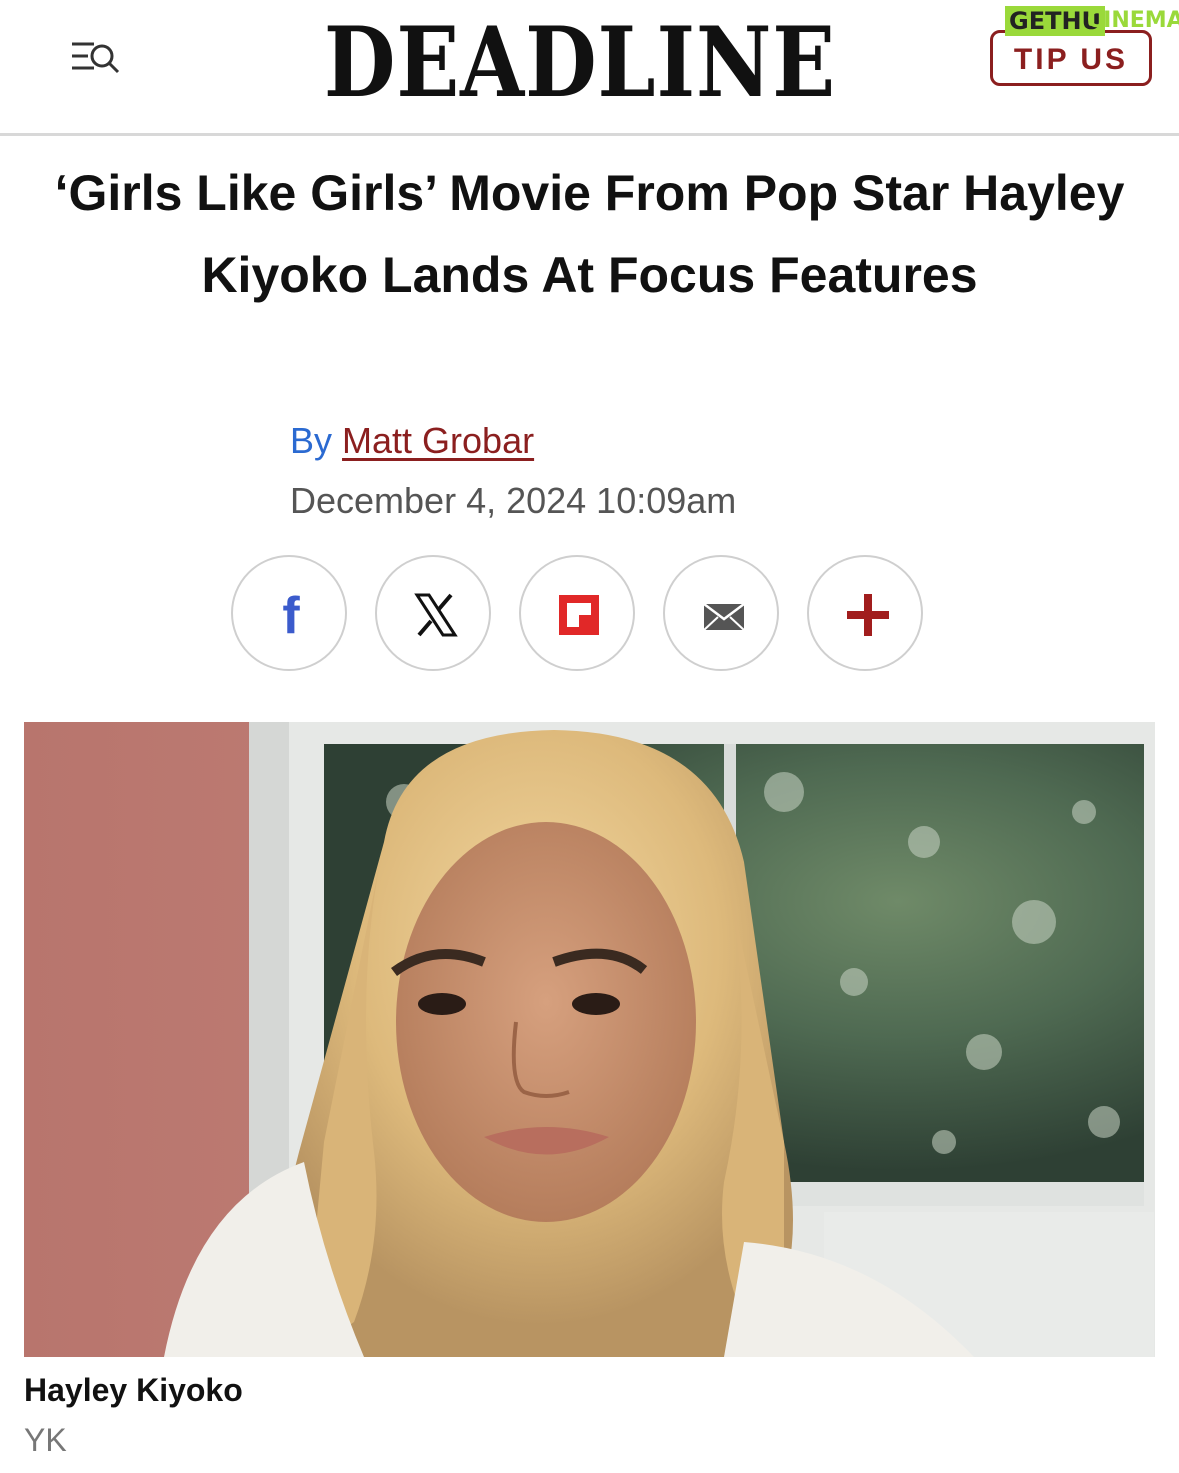  What do you see at coordinates (438, 440) in the screenshot?
I see `author-link: Matt Grobar` at bounding box center [438, 440].